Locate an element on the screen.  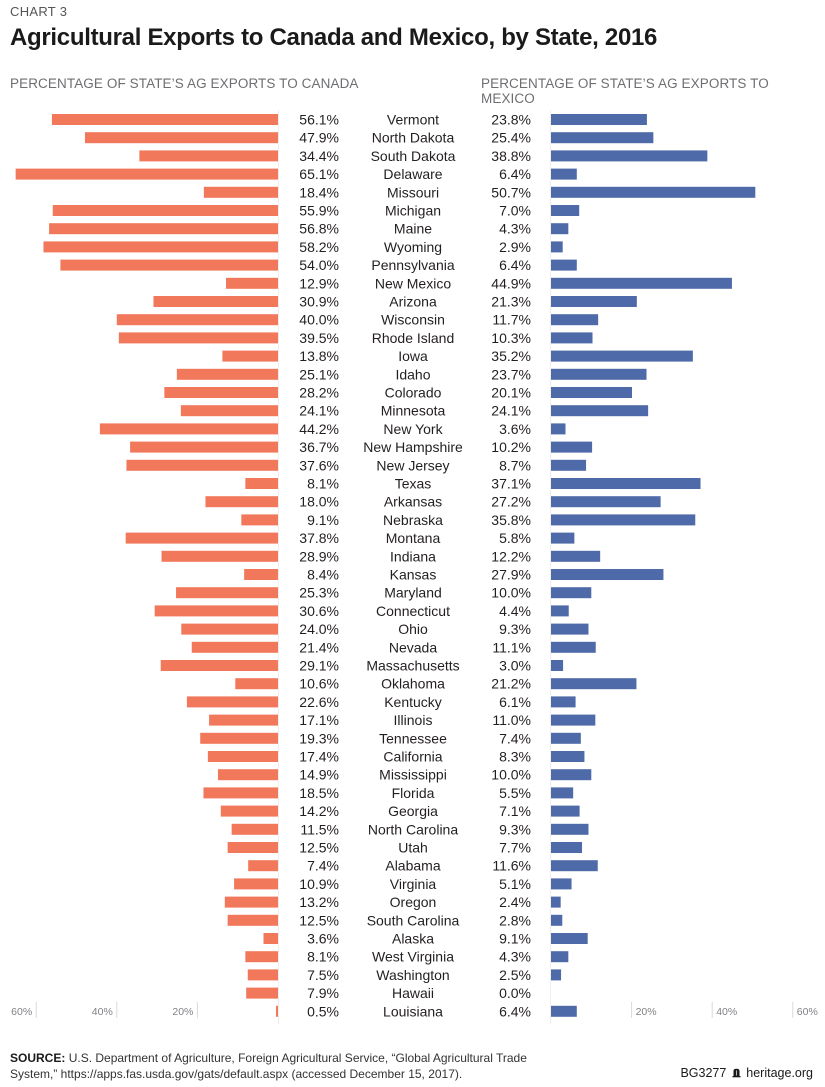
mexico-value-label: 10.2% is located at coordinates (511, 447).